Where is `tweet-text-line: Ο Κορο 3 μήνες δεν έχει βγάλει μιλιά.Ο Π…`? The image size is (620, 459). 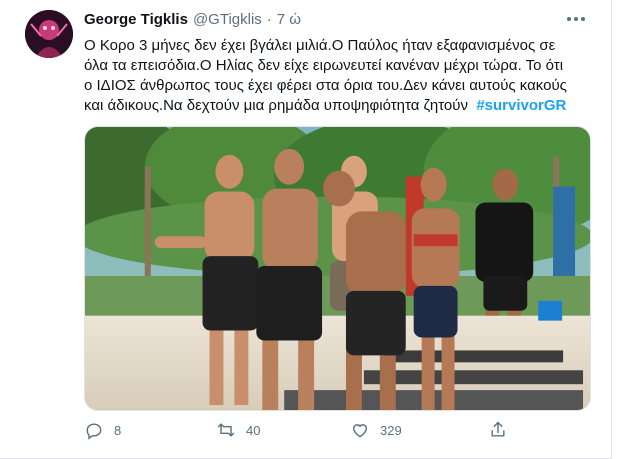
tweet-text-line: Ο Κορο 3 μήνες δεν έχει βγάλει μιλιά.Ο Π… is located at coordinates (320, 45).